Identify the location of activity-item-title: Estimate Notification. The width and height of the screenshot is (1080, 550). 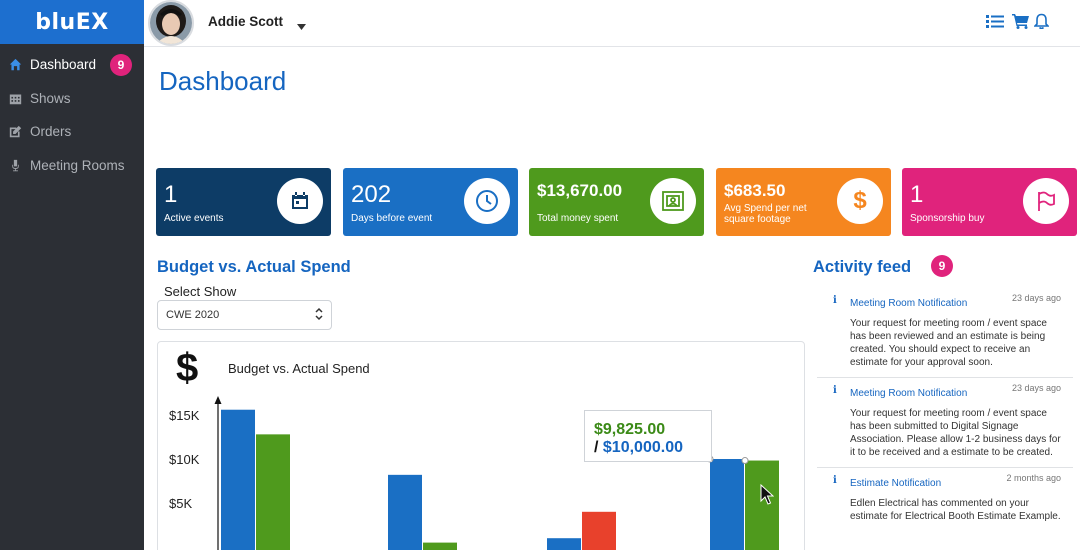
(895, 483).